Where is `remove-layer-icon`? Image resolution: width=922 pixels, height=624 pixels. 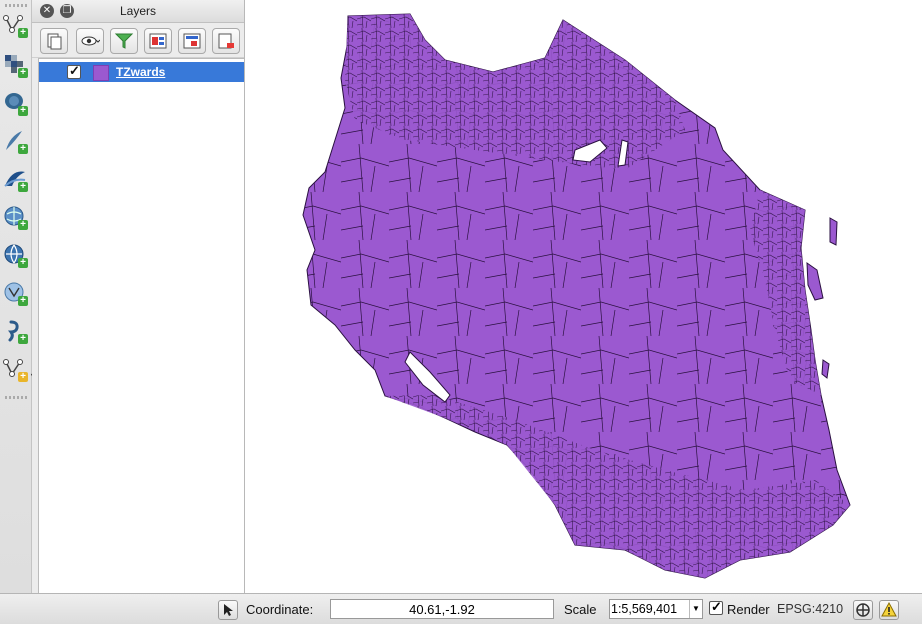
remove-layer-icon is located at coordinates (226, 41).